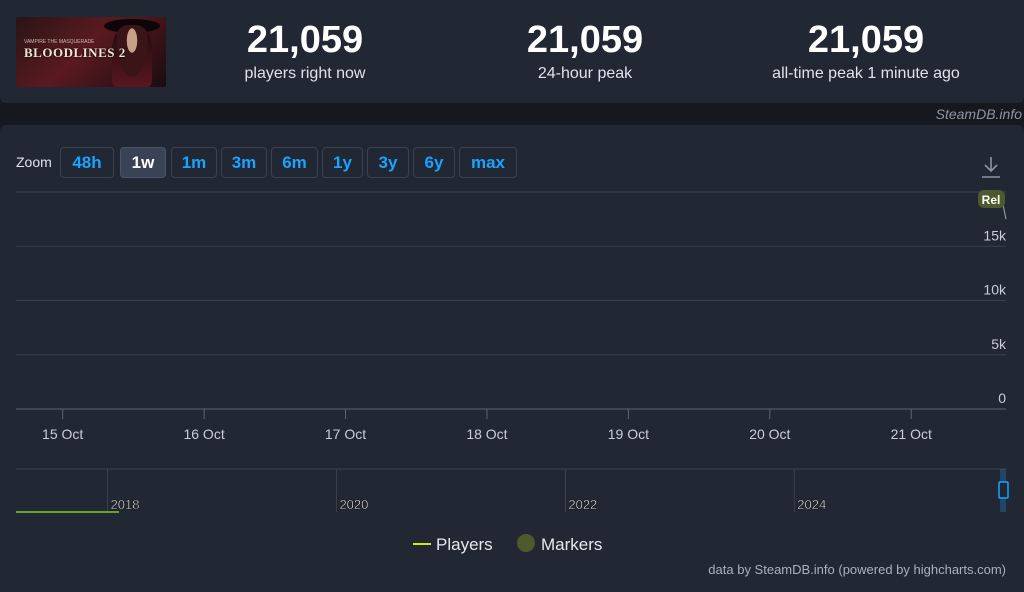  Describe the element at coordinates (1002, 398) in the screenshot. I see `y-tick-label: 0` at that location.